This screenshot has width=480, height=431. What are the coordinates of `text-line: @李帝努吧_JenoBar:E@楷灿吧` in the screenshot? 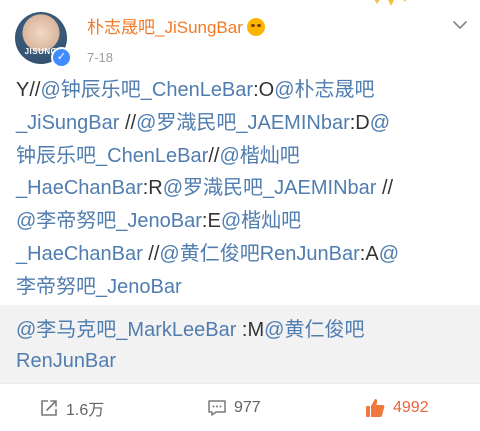 It's located at (241, 221).